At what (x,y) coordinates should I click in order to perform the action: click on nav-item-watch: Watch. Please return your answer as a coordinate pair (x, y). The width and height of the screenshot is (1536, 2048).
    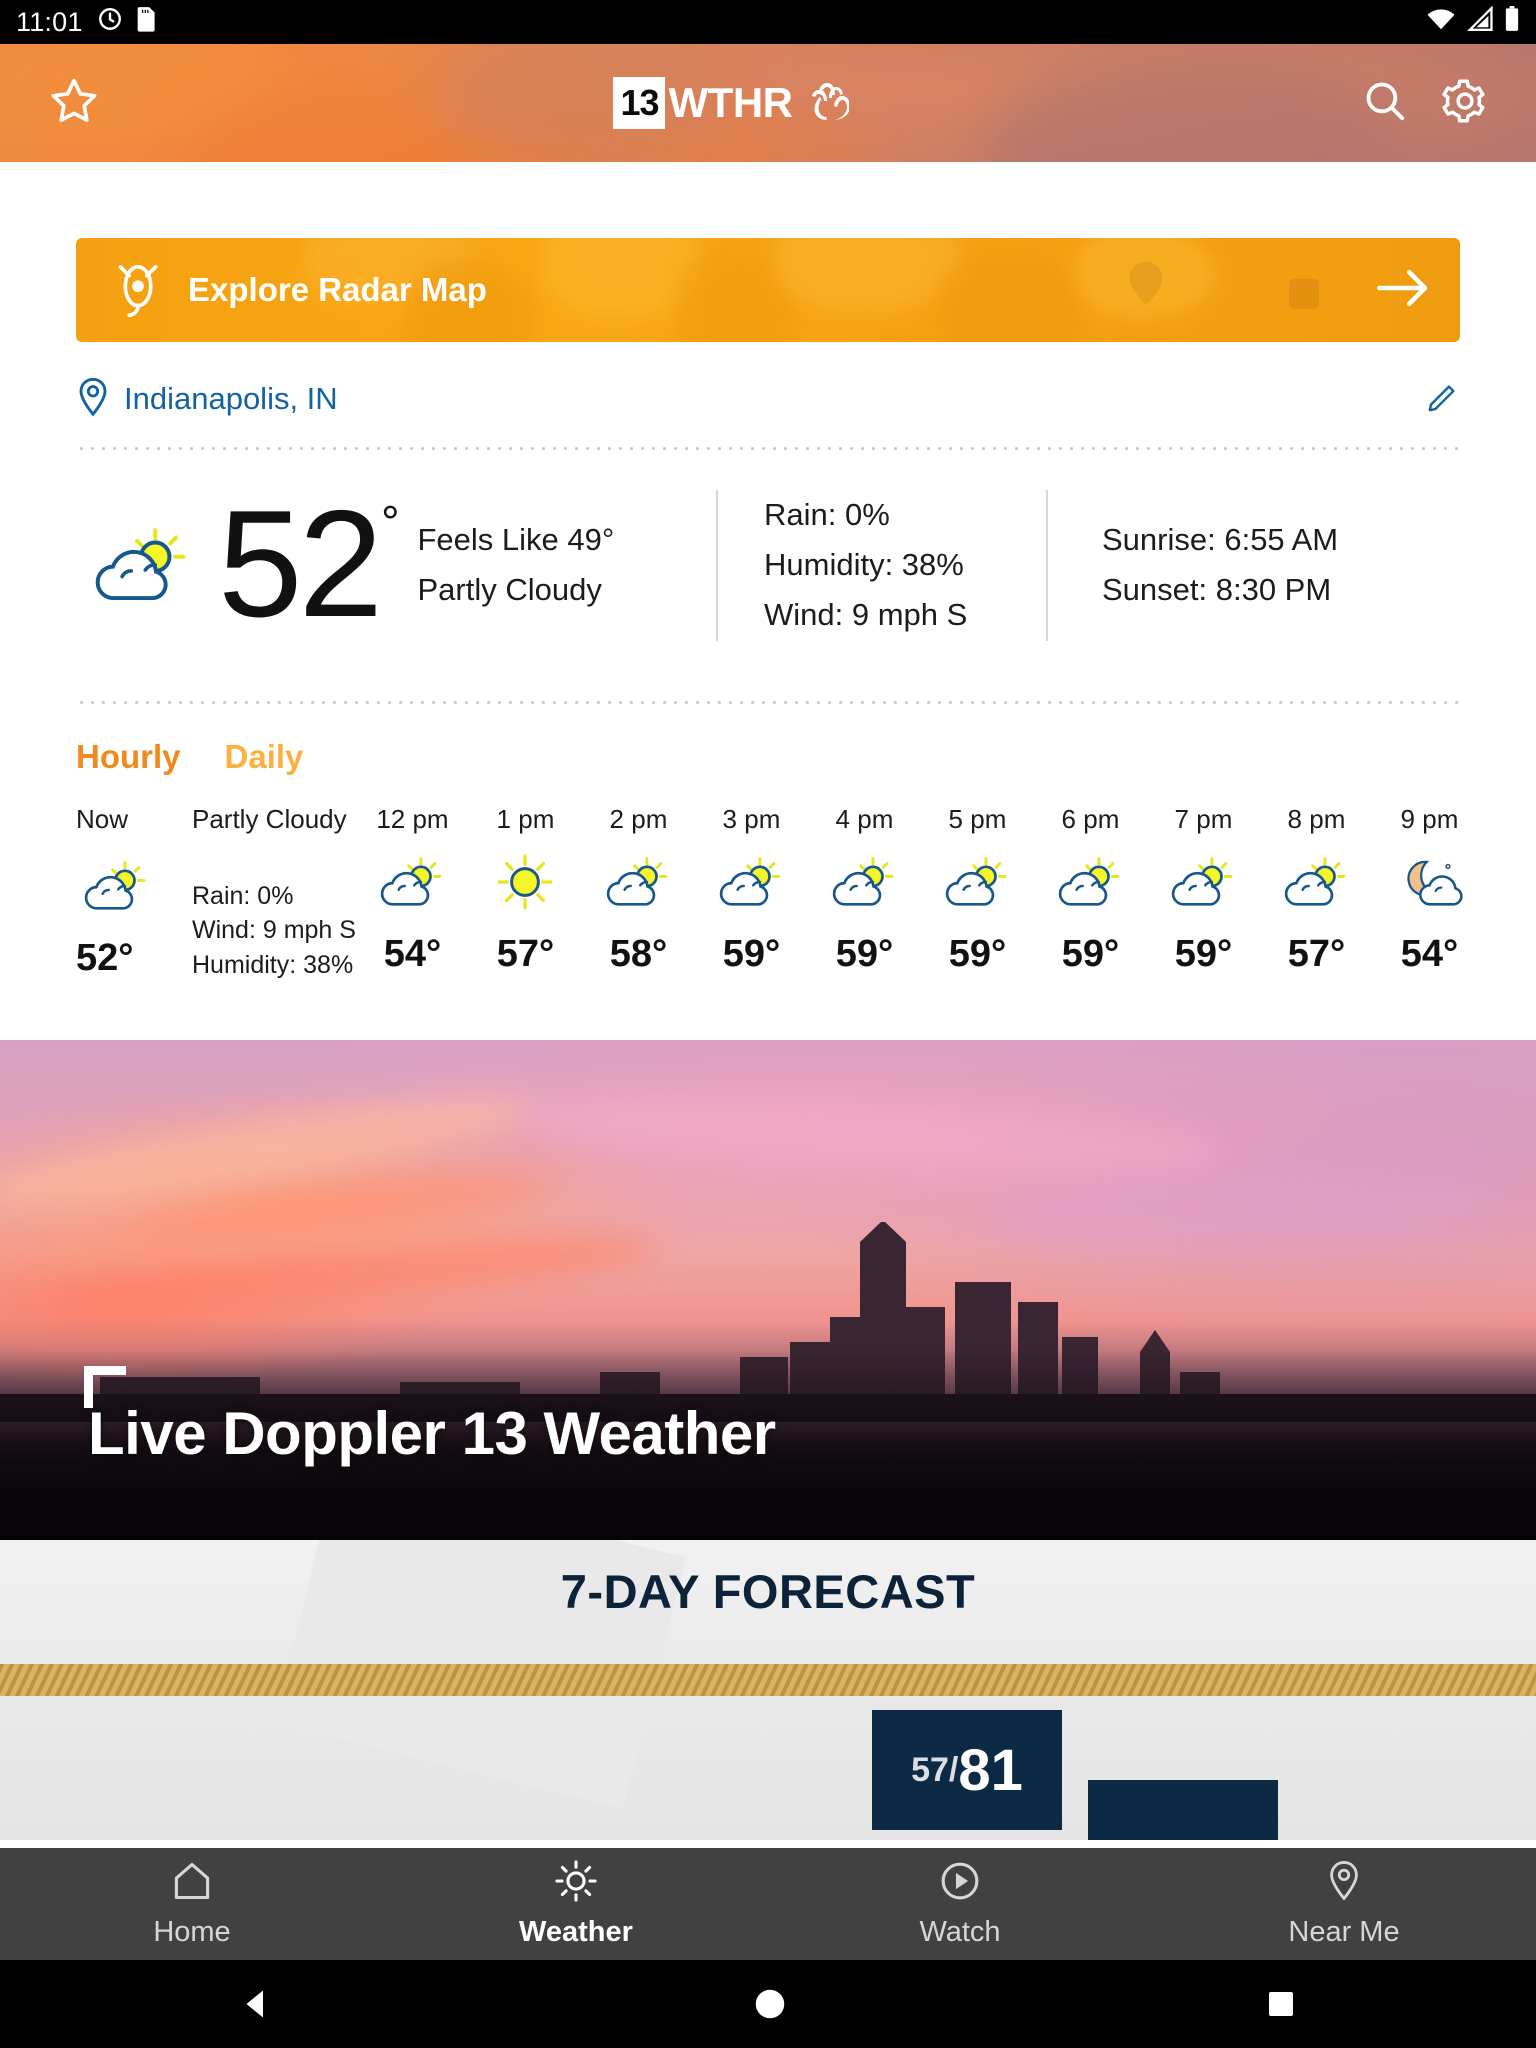
    Looking at the image, I should click on (960, 1904).